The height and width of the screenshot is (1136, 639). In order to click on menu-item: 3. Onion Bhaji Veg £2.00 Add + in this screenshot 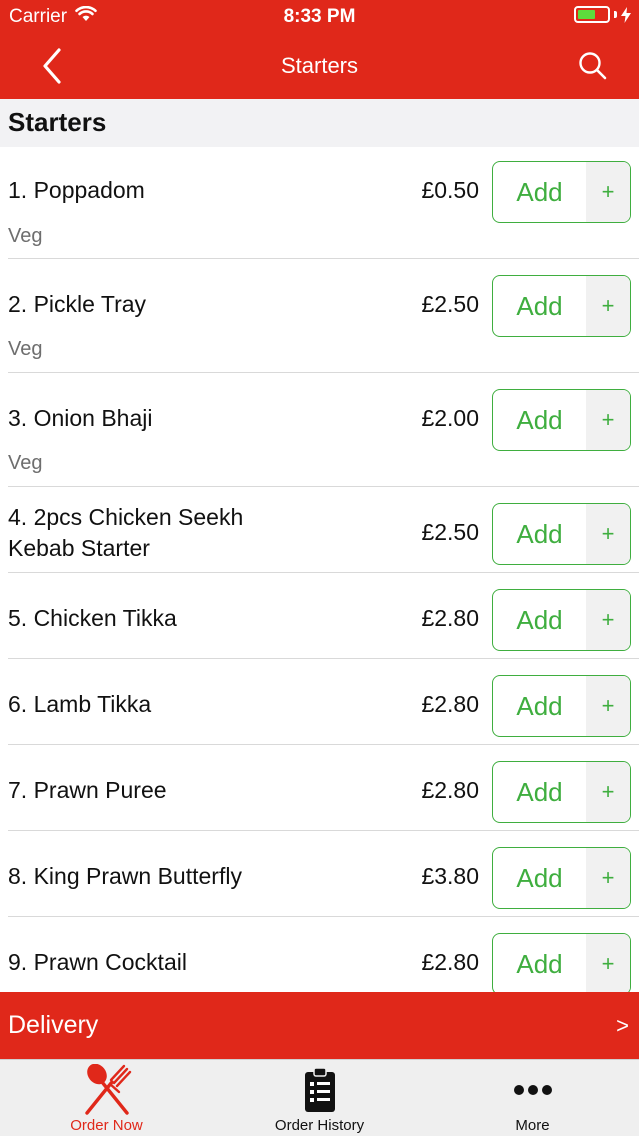, I will do `click(319, 430)`.